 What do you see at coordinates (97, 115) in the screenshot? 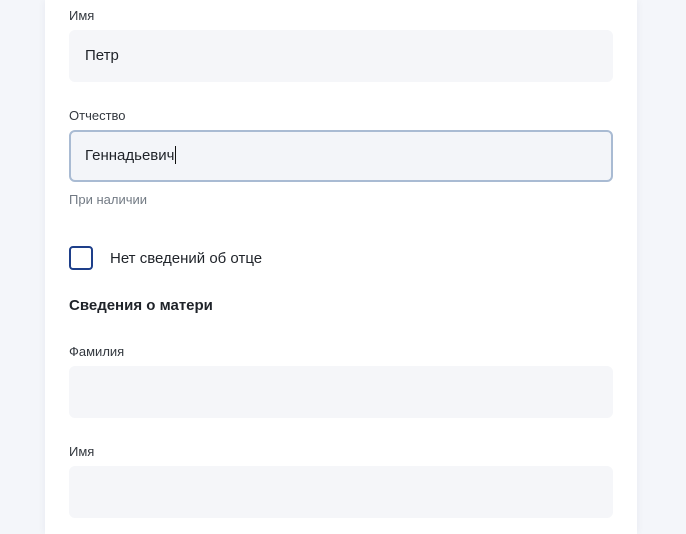
I see `father-patronymic-label: Отчество` at bounding box center [97, 115].